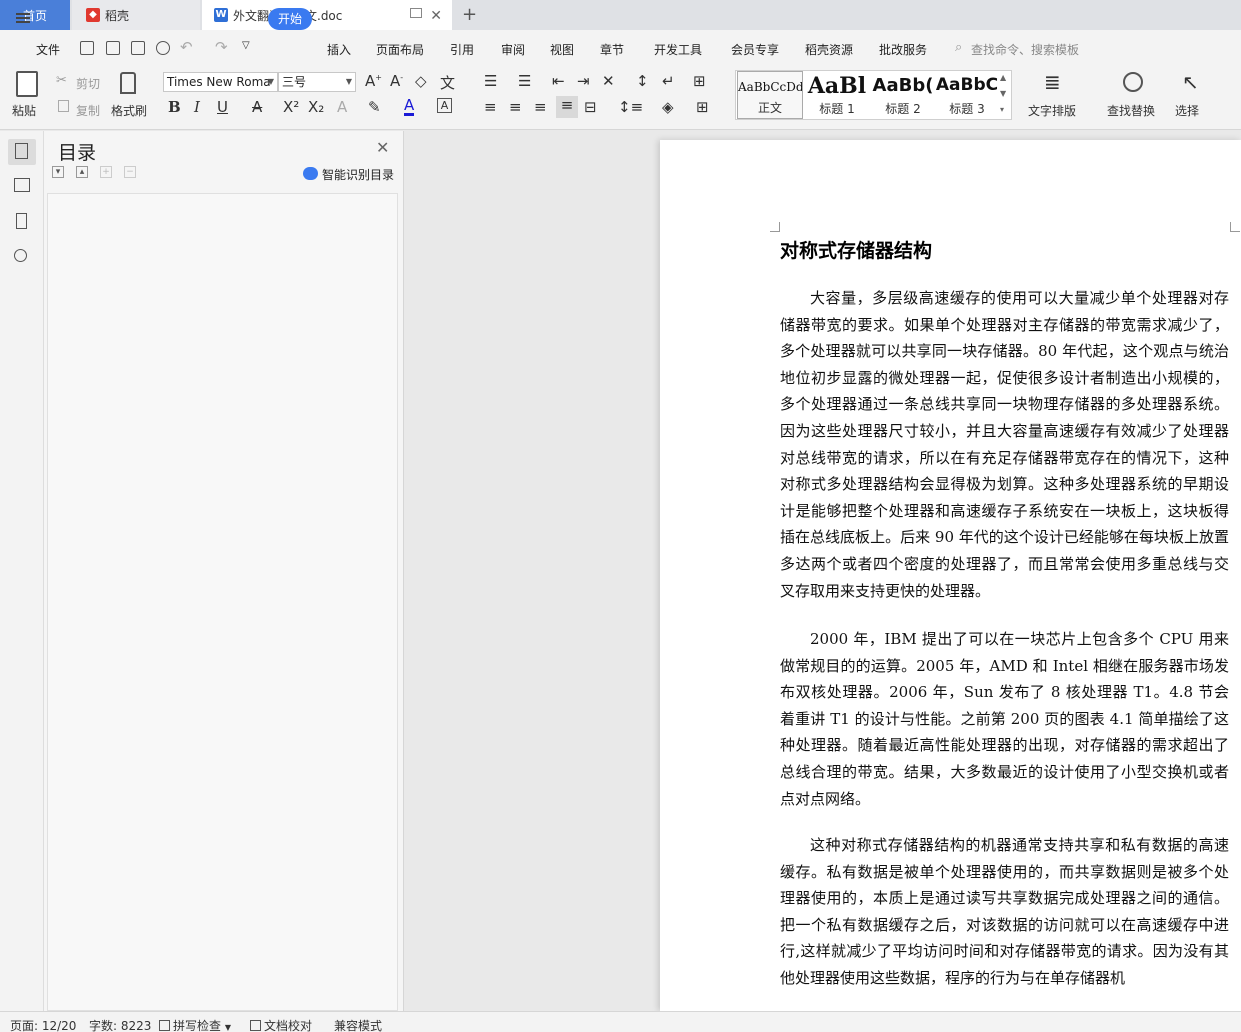 The width and height of the screenshot is (1241, 1032). I want to click on close-tab-icon: ✕, so click(436, 16).